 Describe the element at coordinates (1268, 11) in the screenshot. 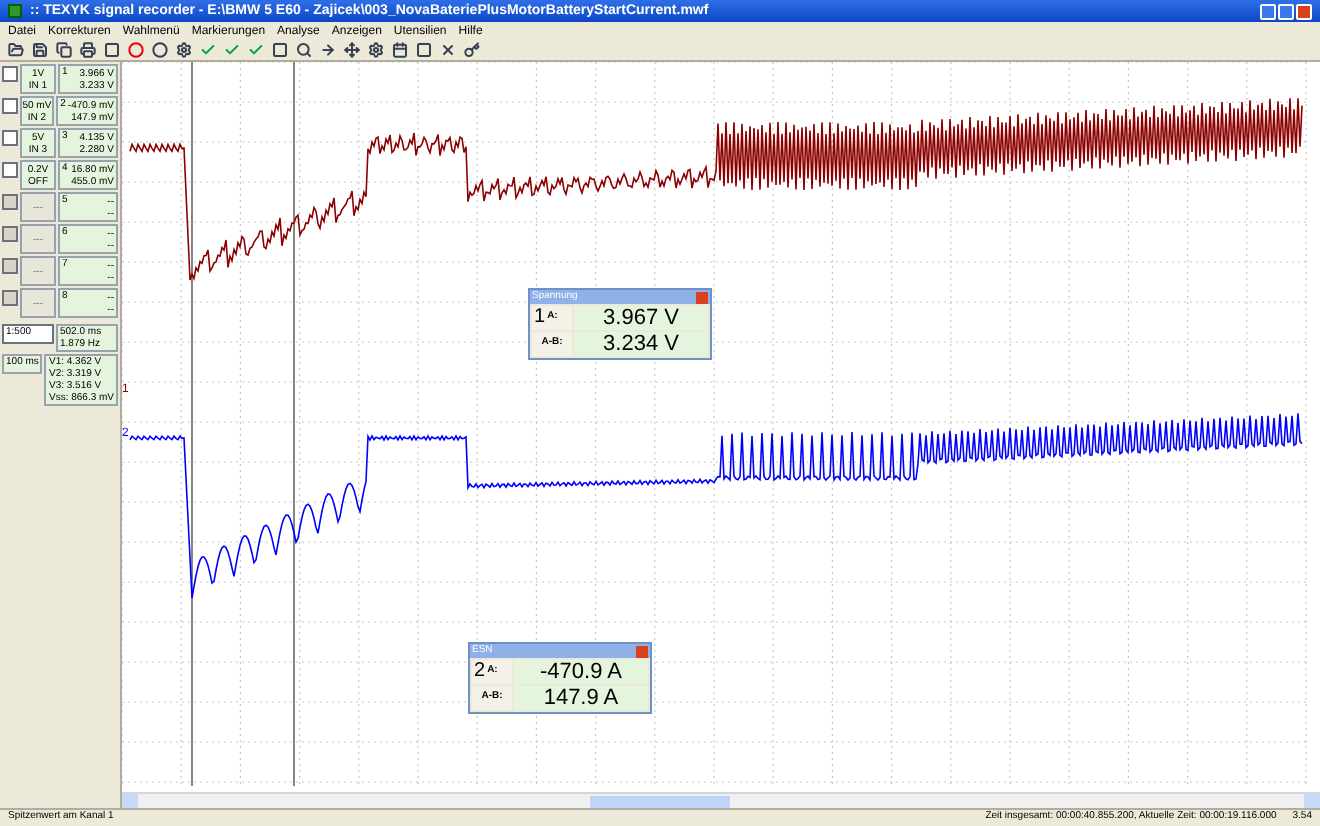

I see `minimize-button` at that location.